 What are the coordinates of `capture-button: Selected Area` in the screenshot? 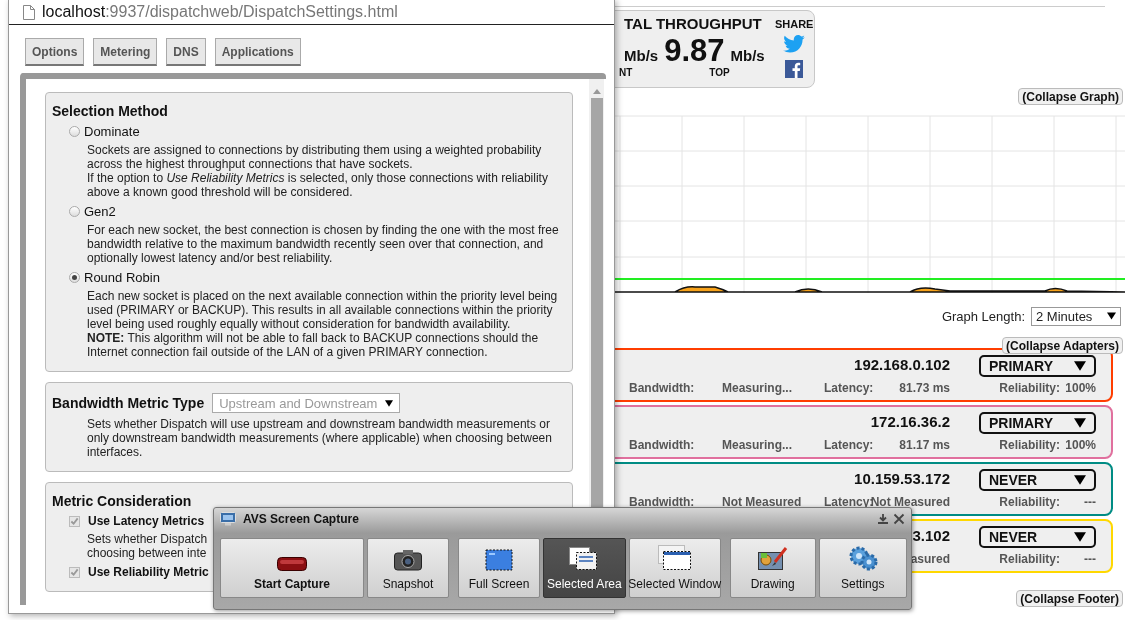 It's located at (584, 568).